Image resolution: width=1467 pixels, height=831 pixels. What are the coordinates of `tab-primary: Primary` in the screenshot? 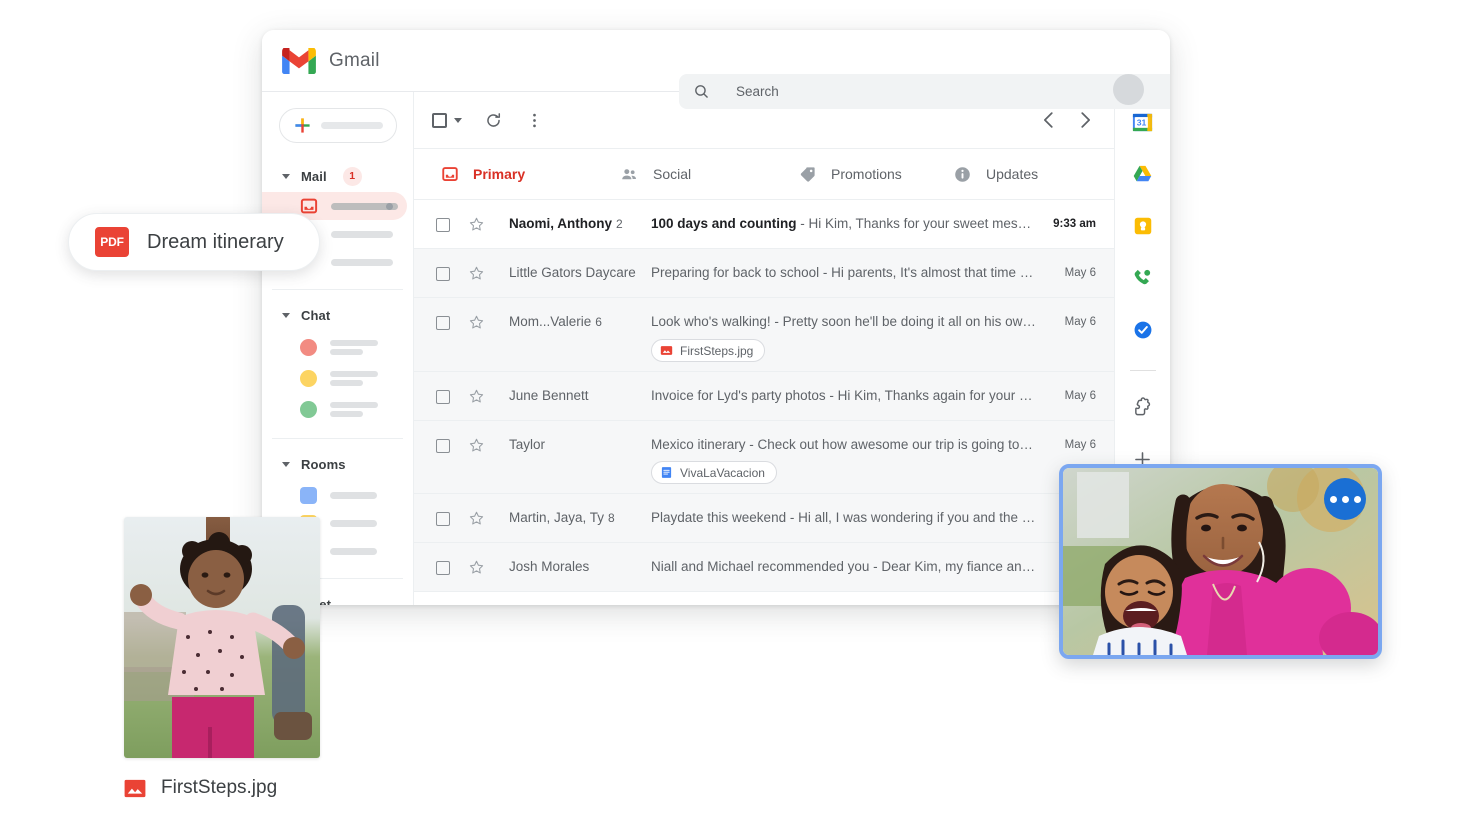 It's located at (530, 174).